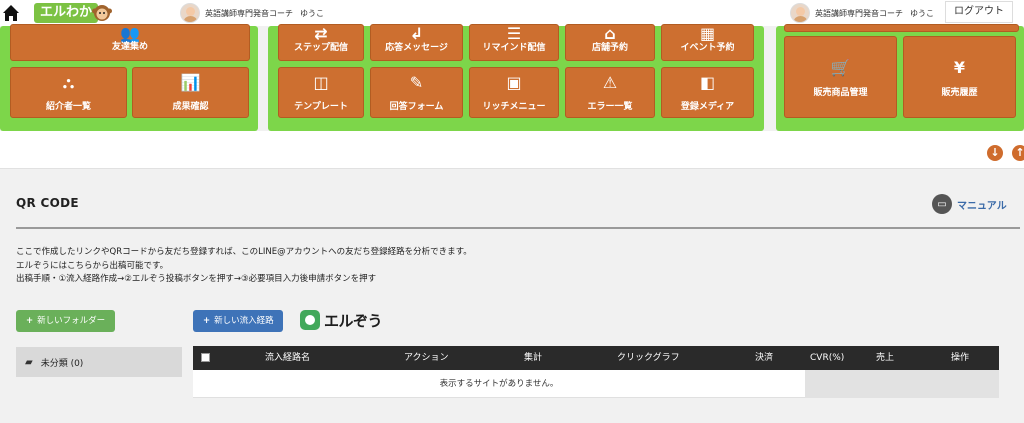 The image size is (1024, 423). What do you see at coordinates (47, 203) in the screenshot?
I see `page-title: QR CODE` at bounding box center [47, 203].